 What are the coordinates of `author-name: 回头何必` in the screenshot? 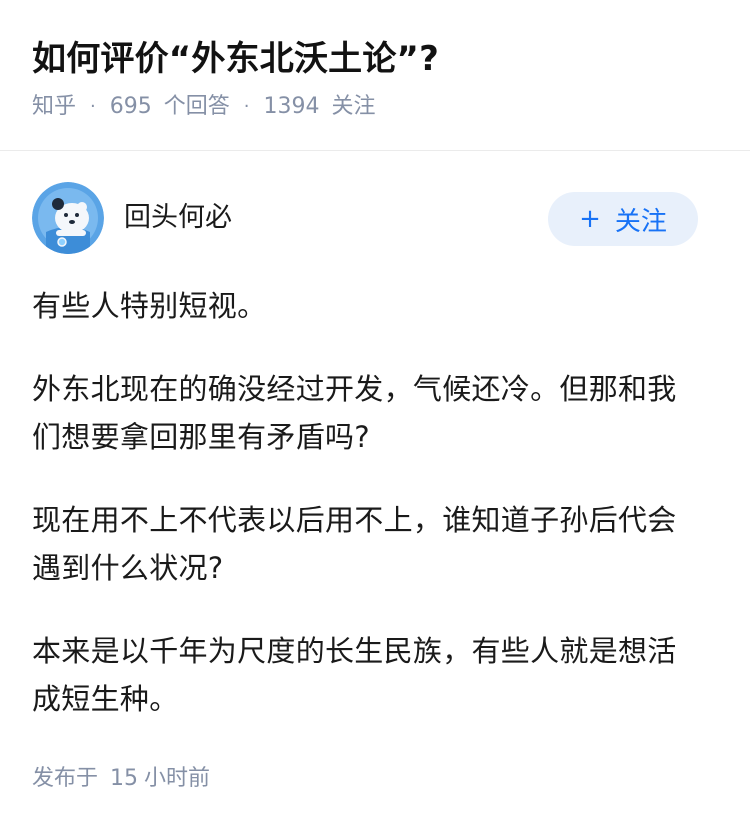 It's located at (178, 218).